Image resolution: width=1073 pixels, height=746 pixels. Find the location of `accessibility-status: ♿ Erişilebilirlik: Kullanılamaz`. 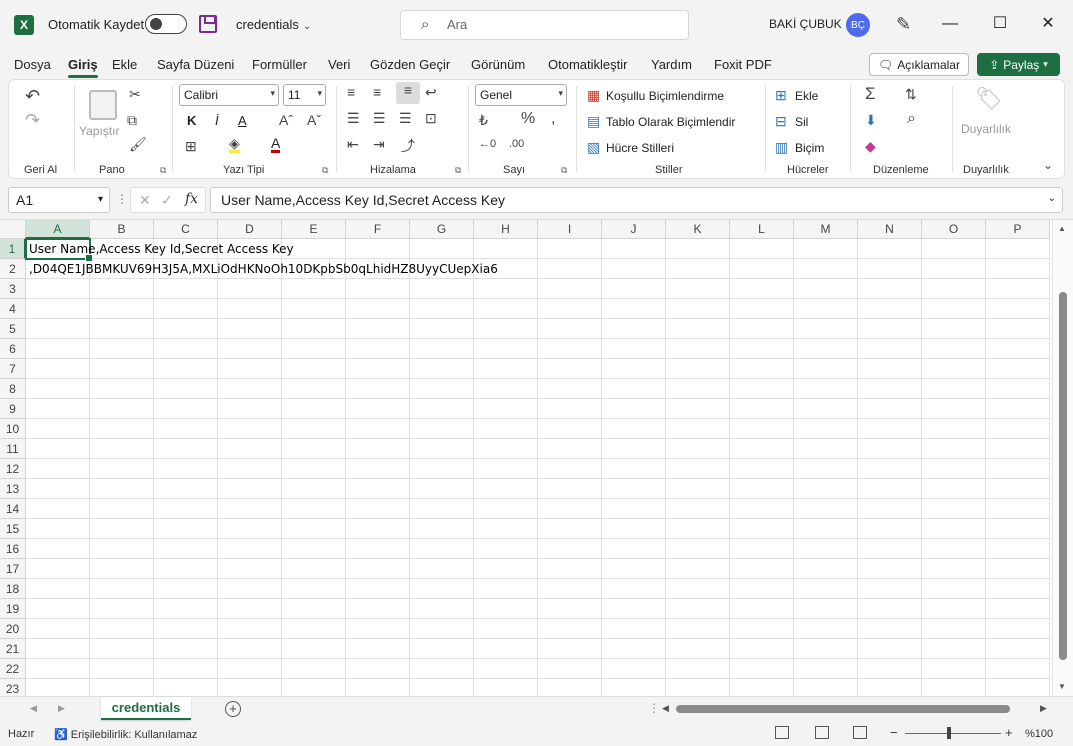

accessibility-status: ♿ Erişilebilirlik: Kullanılamaz is located at coordinates (125, 734).